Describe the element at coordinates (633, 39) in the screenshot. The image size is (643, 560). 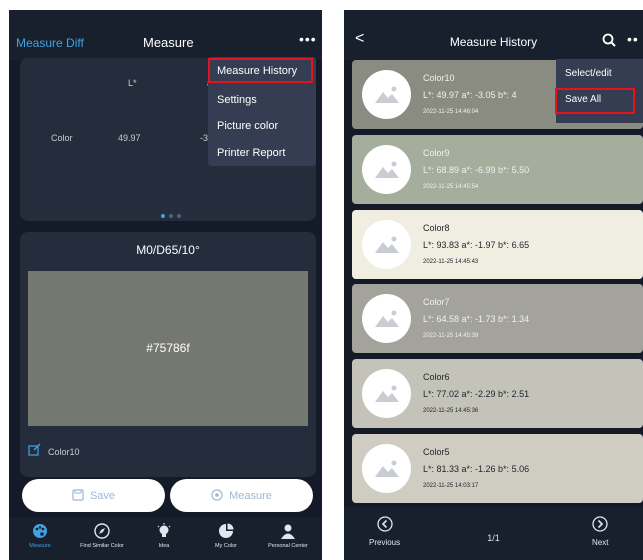
I see `more-icon: ••` at that location.